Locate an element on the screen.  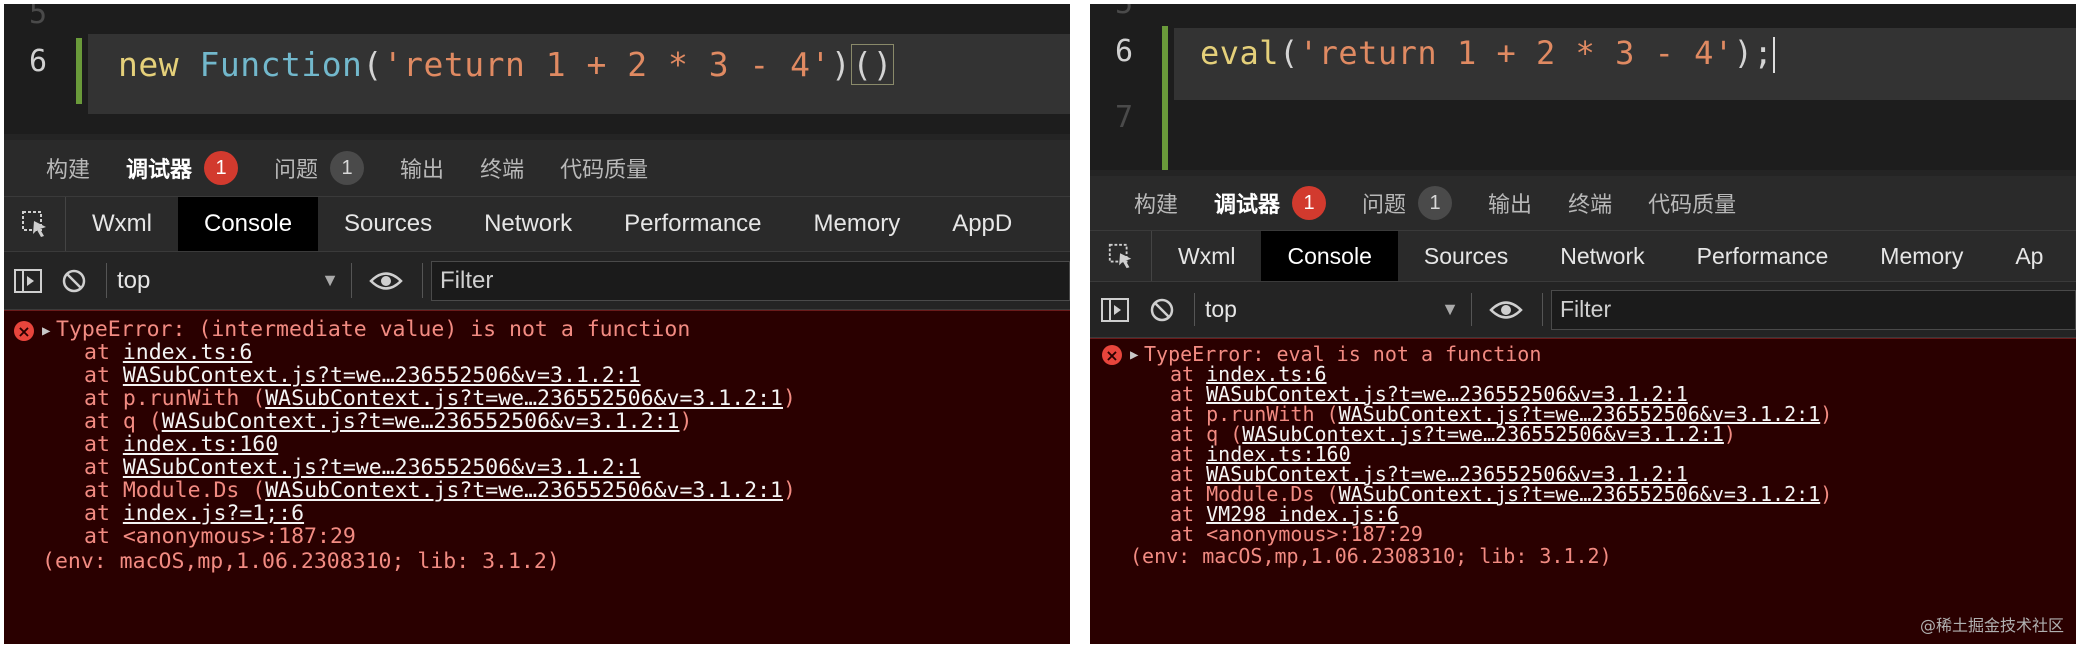
code-function-name: eval is located at coordinates (1240, 53).